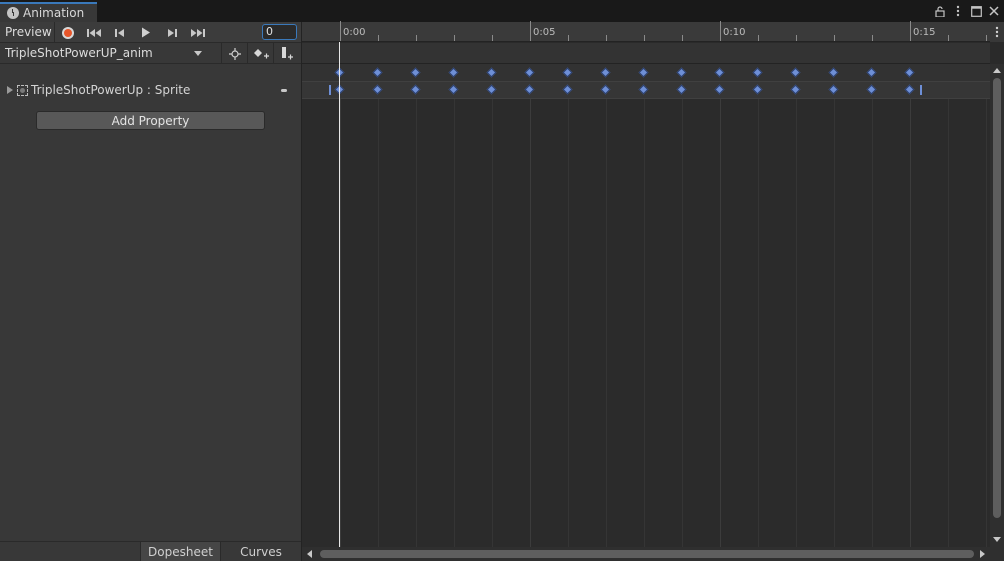 Image resolution: width=1004 pixels, height=561 pixels. What do you see at coordinates (198, 53) in the screenshot?
I see `chevron-down-icon` at bounding box center [198, 53].